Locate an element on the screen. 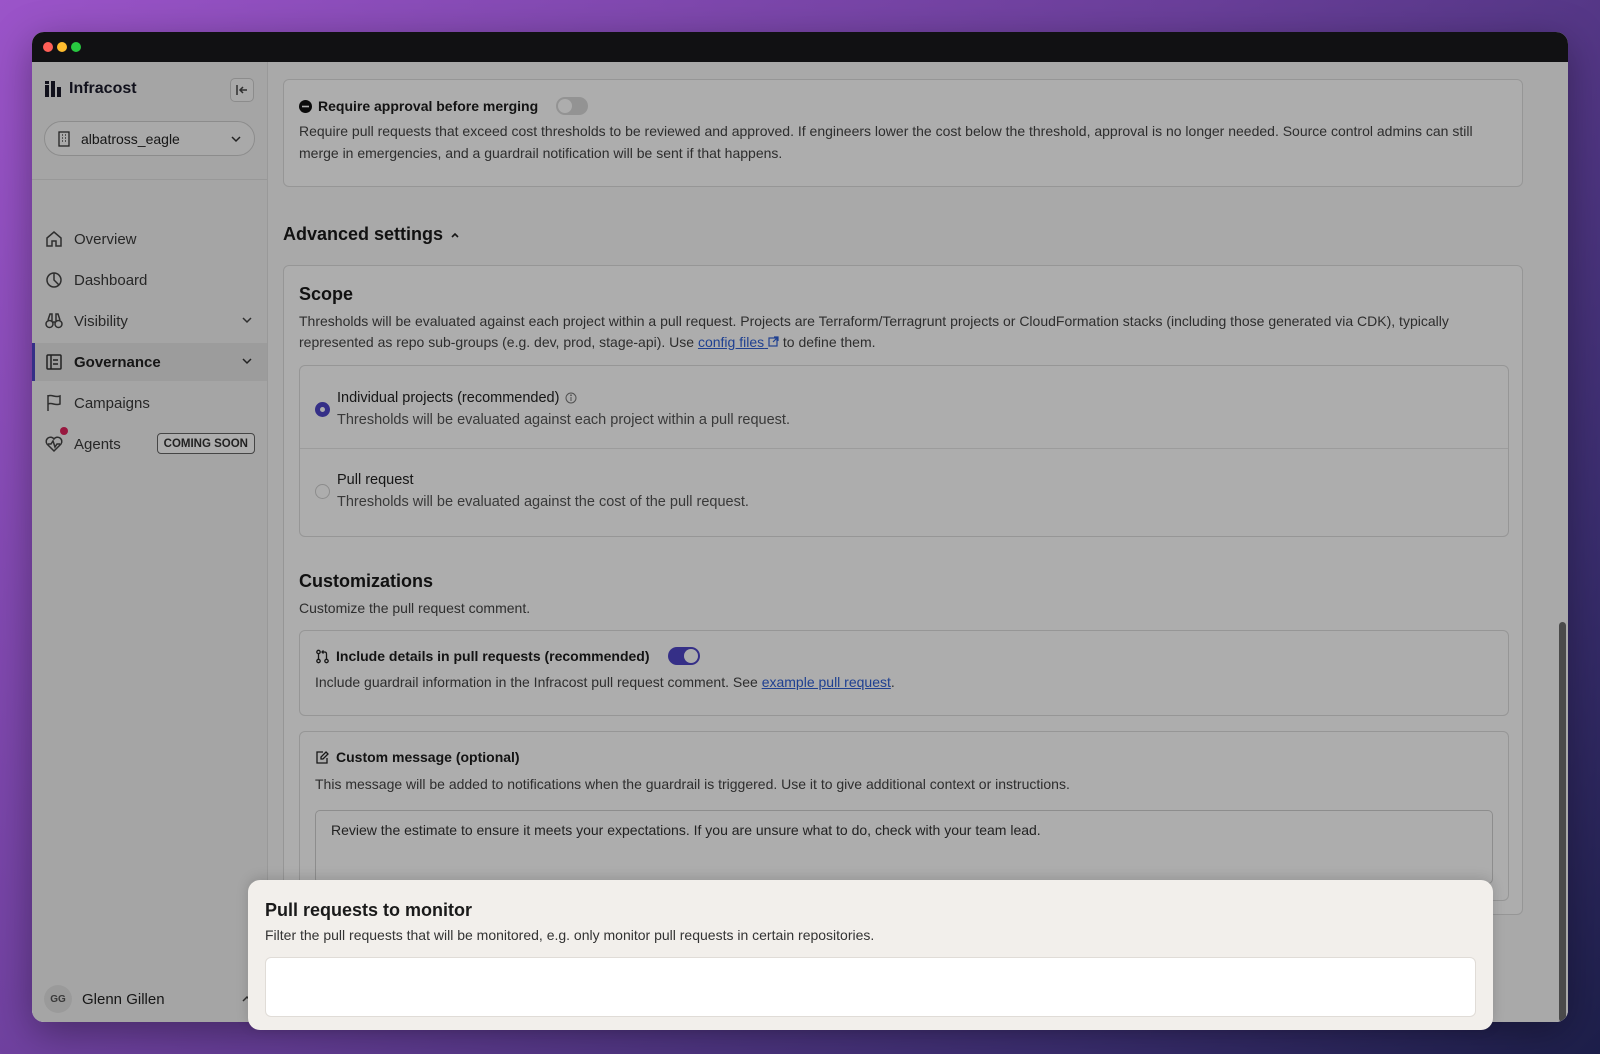 This screenshot has width=1600, height=1054. monitor-title: Pull requests to monitor is located at coordinates (369, 910).